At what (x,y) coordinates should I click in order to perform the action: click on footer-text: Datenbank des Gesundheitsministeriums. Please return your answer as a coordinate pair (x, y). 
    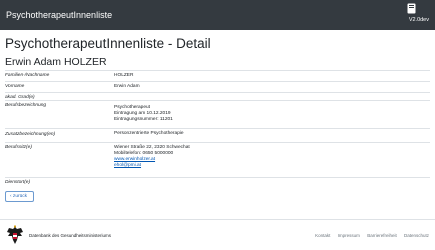
    Looking at the image, I should click on (70, 235).